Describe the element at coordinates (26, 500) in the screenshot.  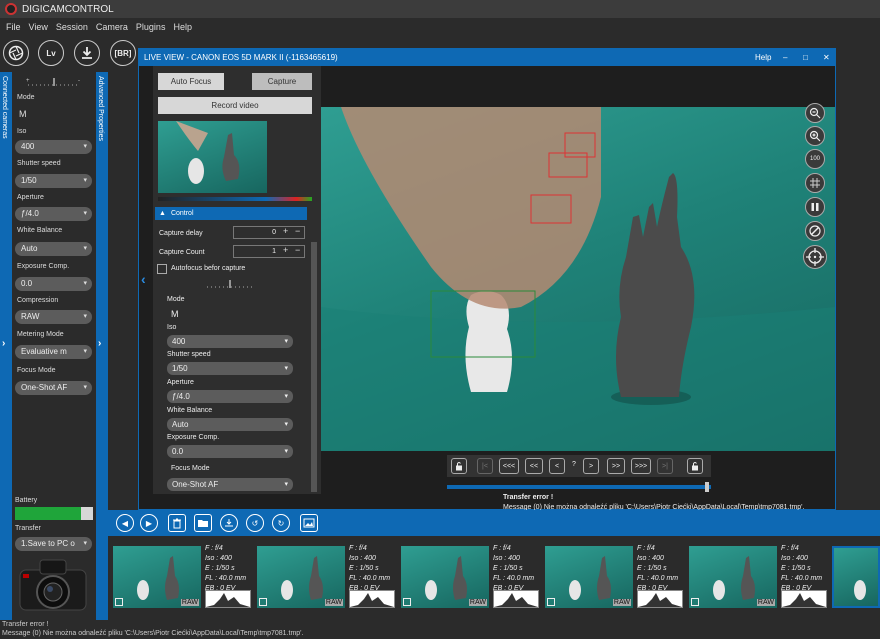
I see `battery-label: Battery` at that location.